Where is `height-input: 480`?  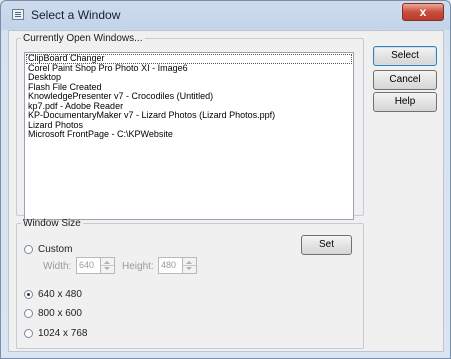
height-input: 480 is located at coordinates (170, 265).